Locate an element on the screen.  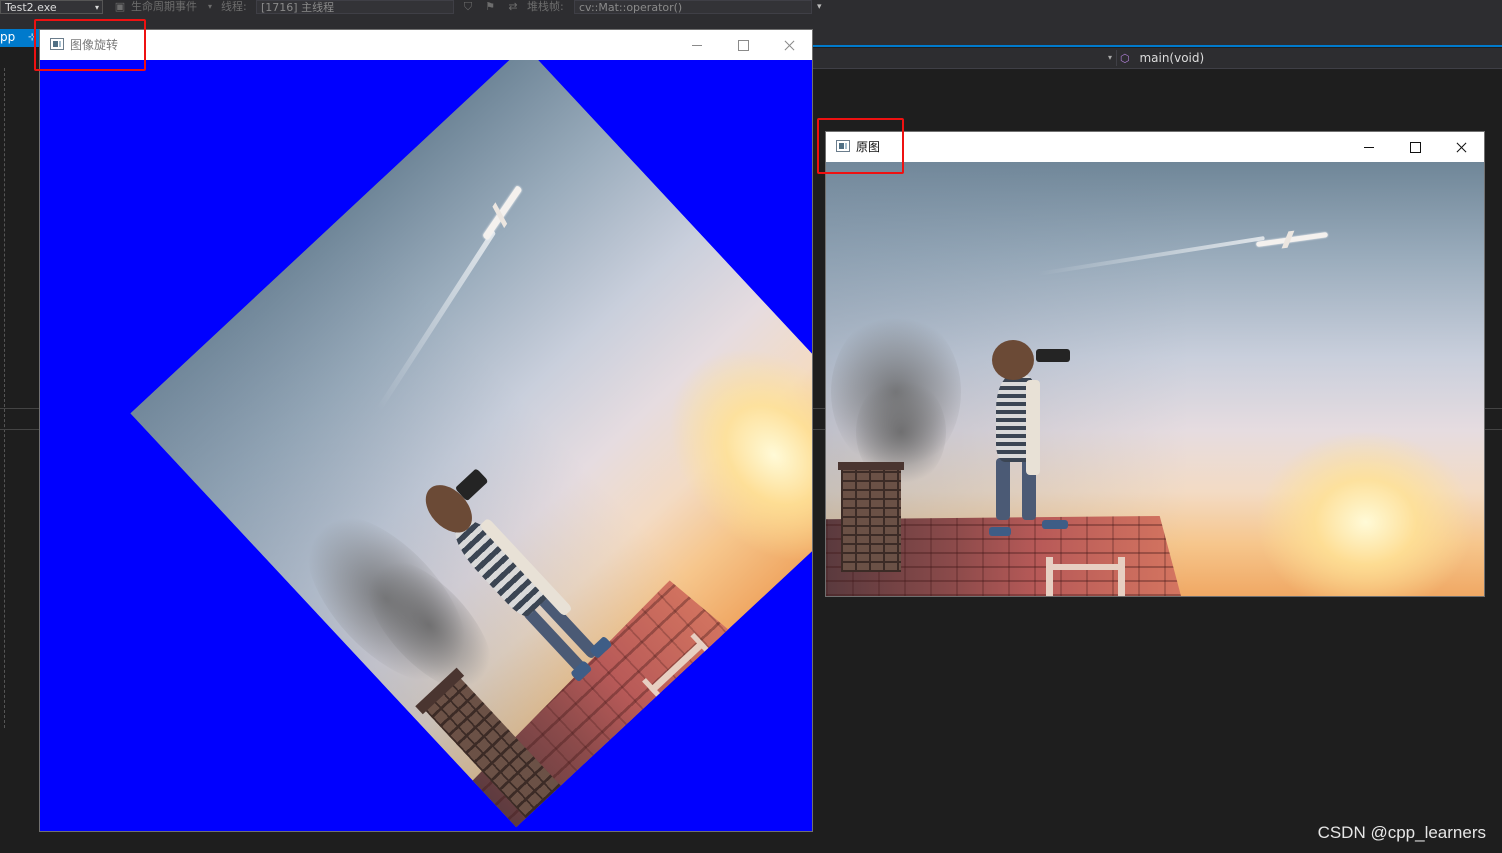
toggle-icon: ⇄ is located at coordinates (513, 7).